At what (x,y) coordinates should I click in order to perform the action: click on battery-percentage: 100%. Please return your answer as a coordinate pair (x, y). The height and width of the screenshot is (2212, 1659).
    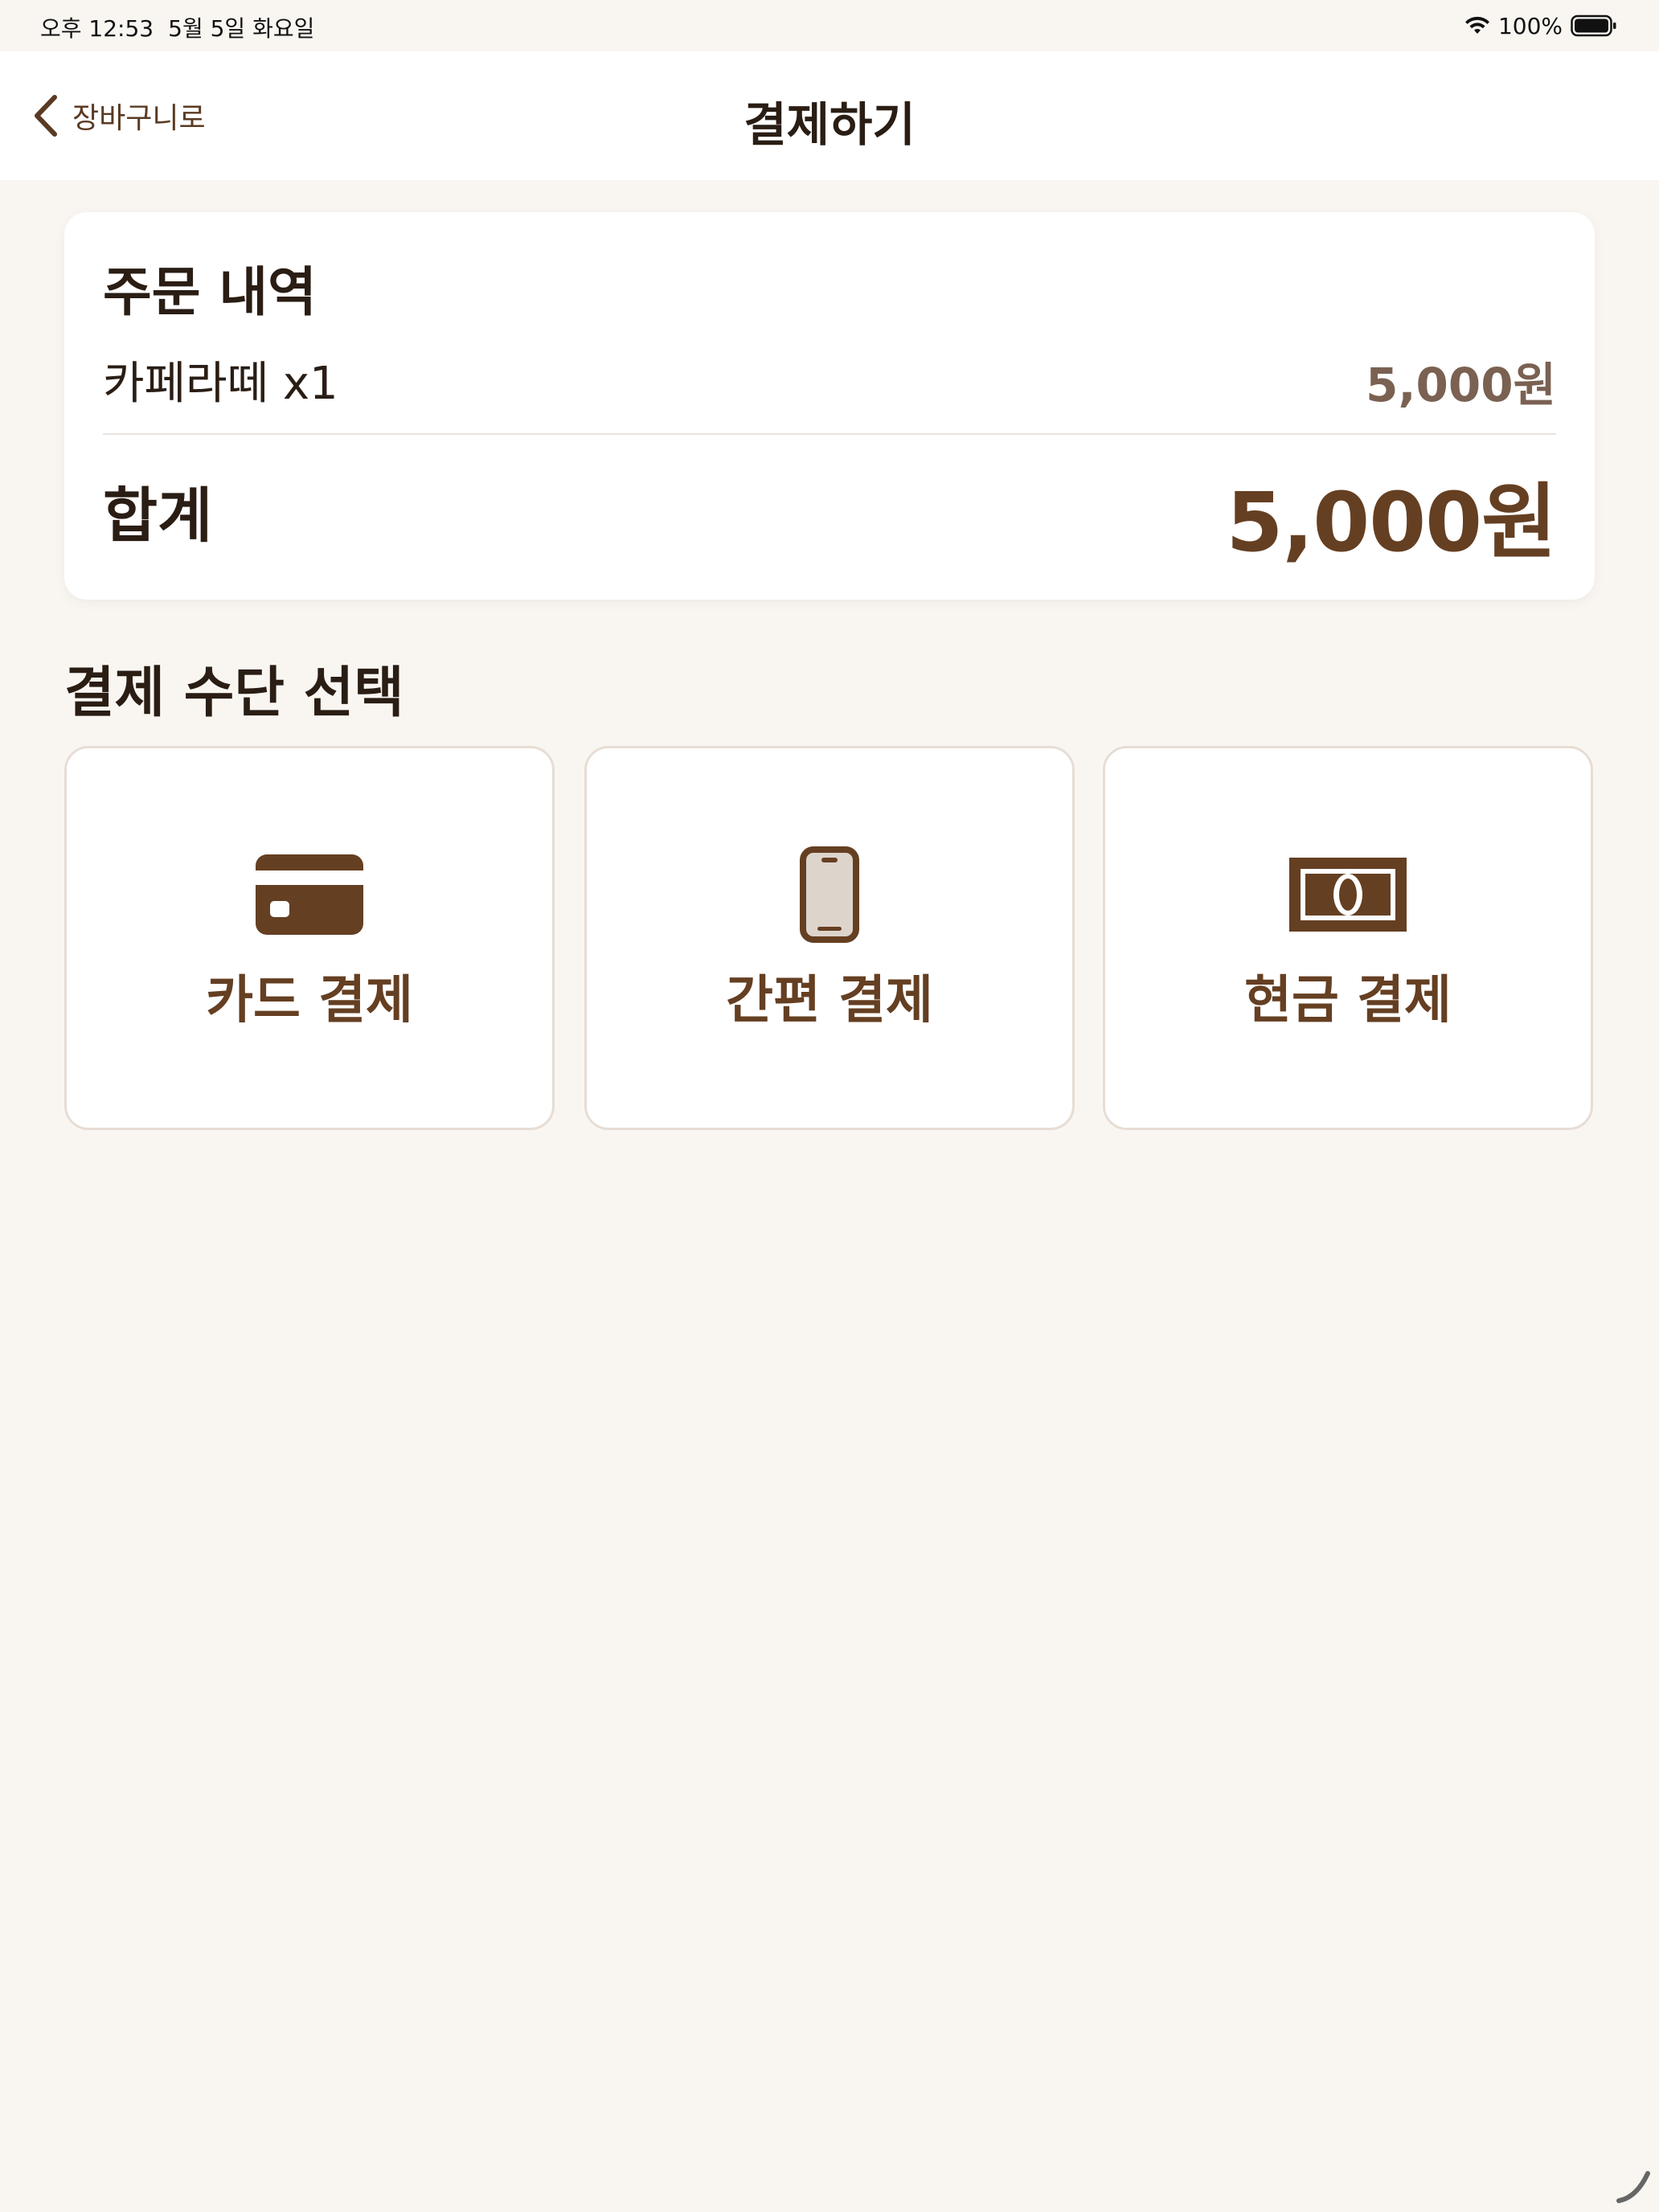
    Looking at the image, I should click on (1530, 25).